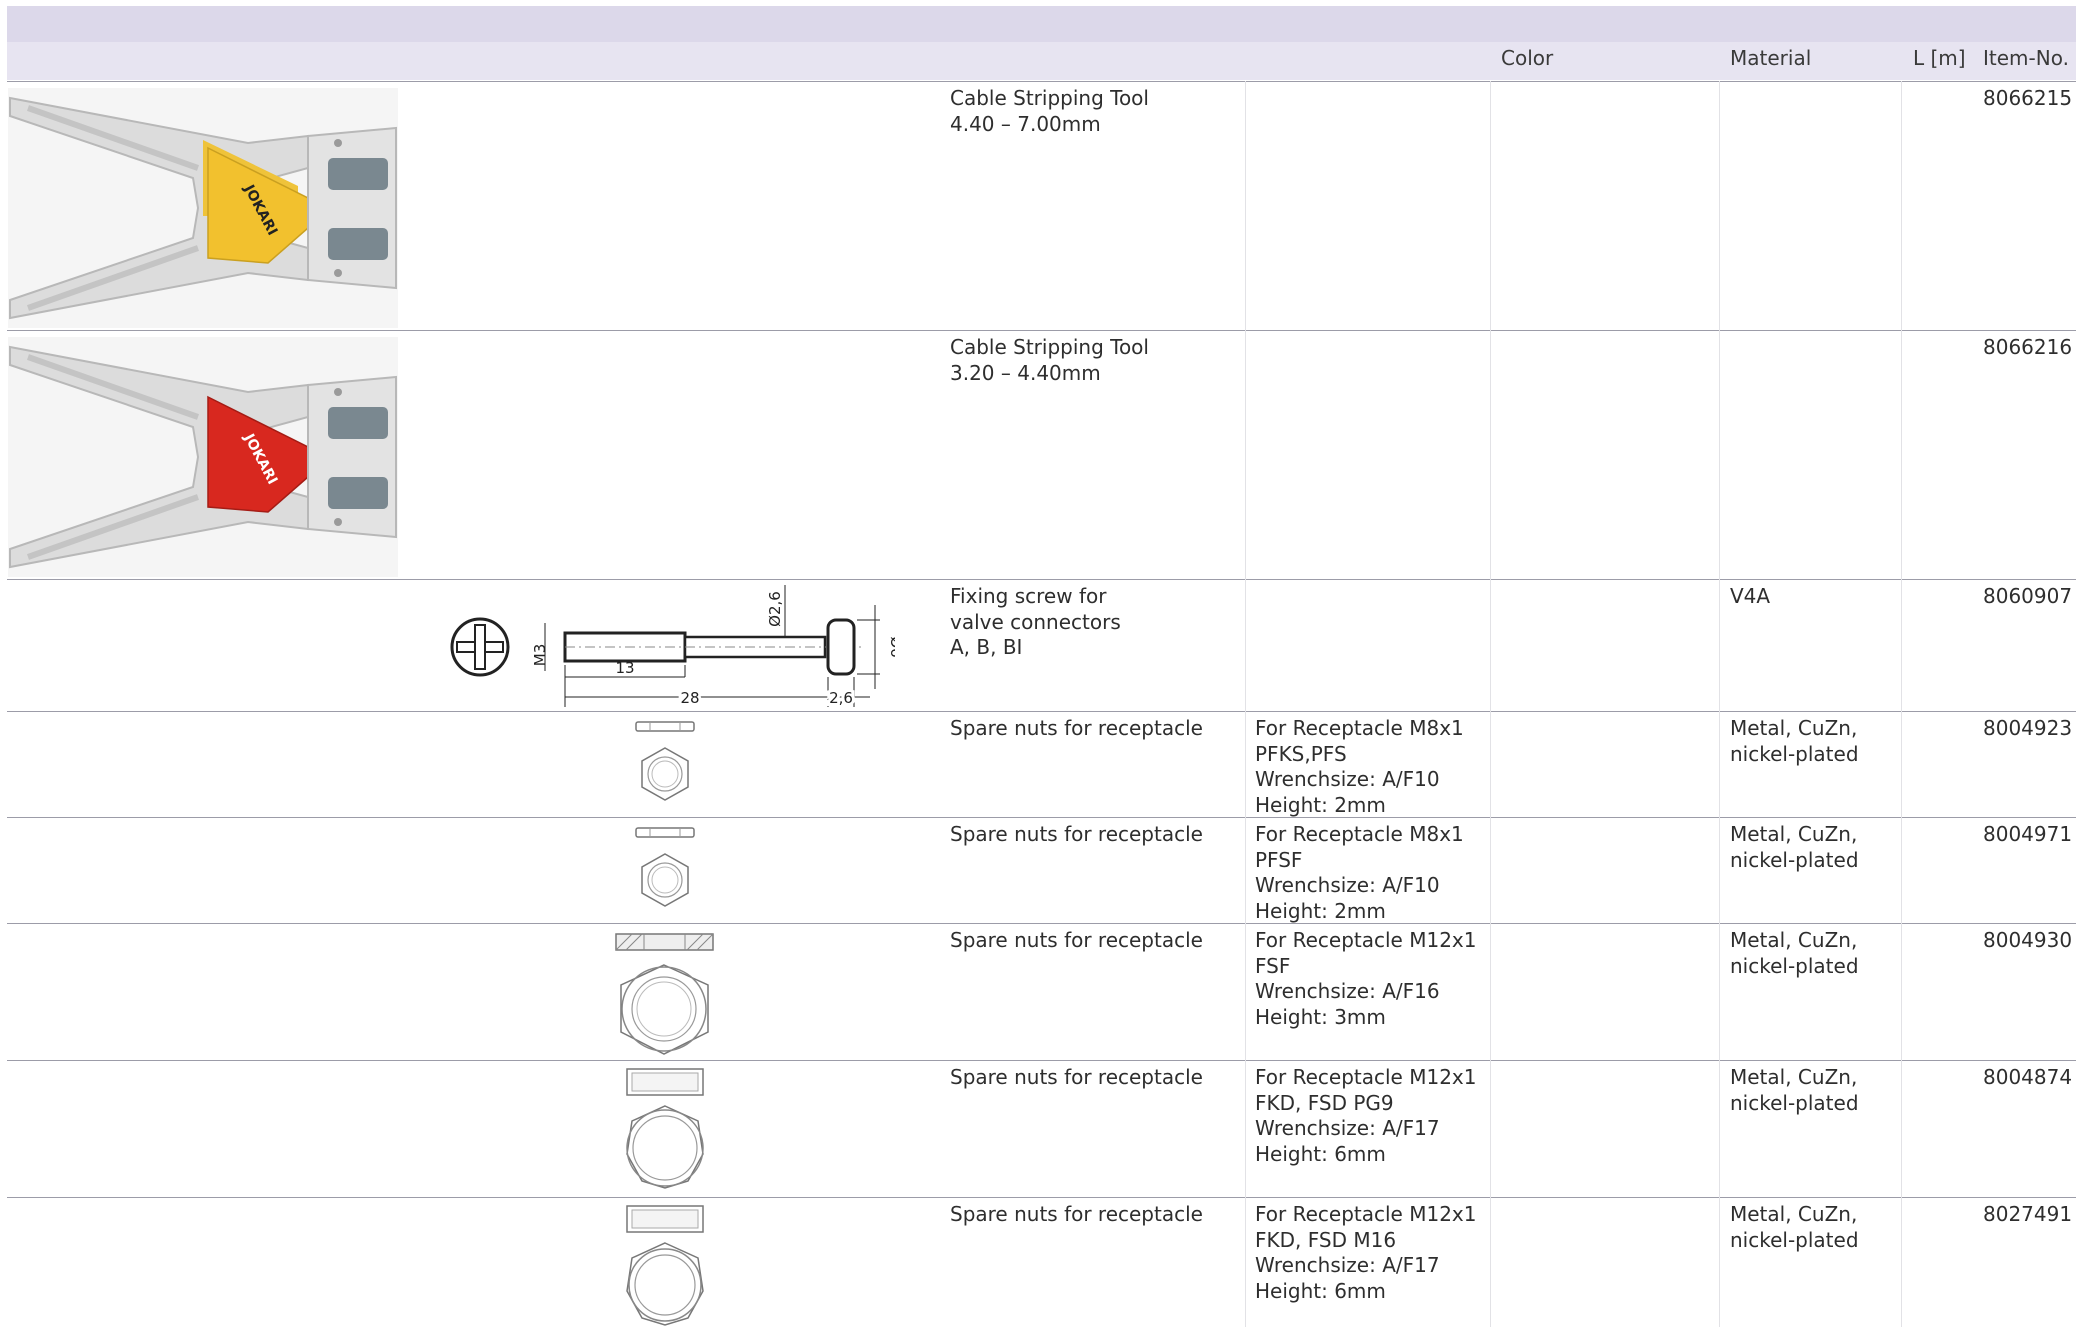 Image resolution: width=2076 pixels, height=1327 pixels. What do you see at coordinates (2028, 98) in the screenshot?
I see `item-number: 8066215` at bounding box center [2028, 98].